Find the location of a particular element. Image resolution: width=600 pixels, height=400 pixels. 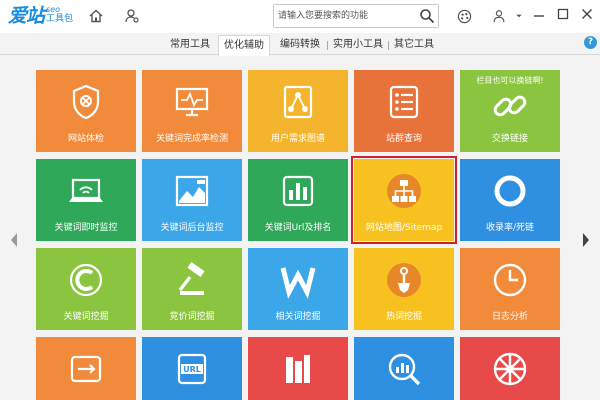

tool-tile: 日志分析 is located at coordinates (510, 289).